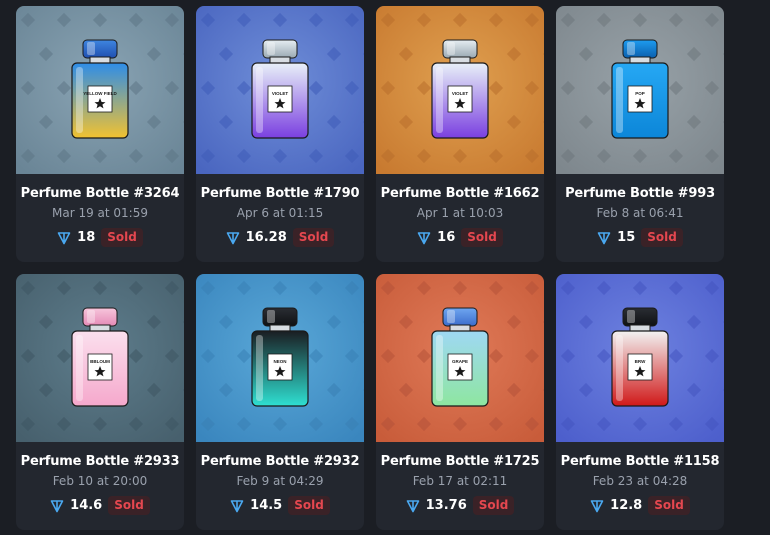 This screenshot has height=535, width=770. Describe the element at coordinates (640, 481) in the screenshot. I see `sale-date: Feb 23 at 04:28` at that location.